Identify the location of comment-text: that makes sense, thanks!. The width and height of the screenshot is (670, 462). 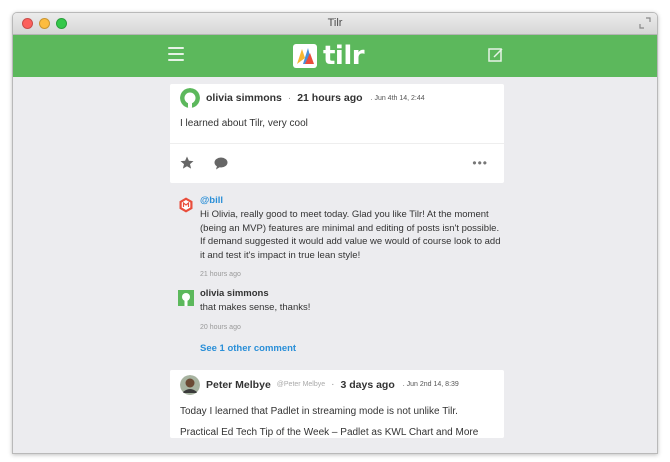
(255, 307).